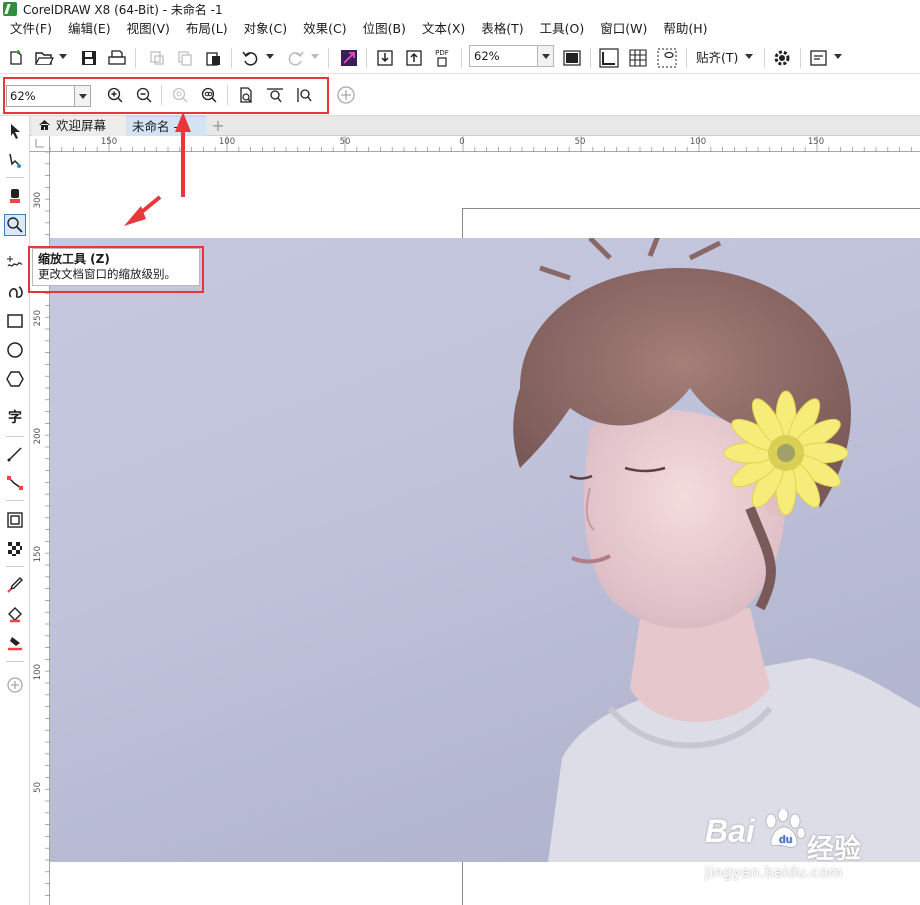 This screenshot has width=920, height=905. Describe the element at coordinates (623, 29) in the screenshot. I see `menu-window: 窗口(W)` at that location.